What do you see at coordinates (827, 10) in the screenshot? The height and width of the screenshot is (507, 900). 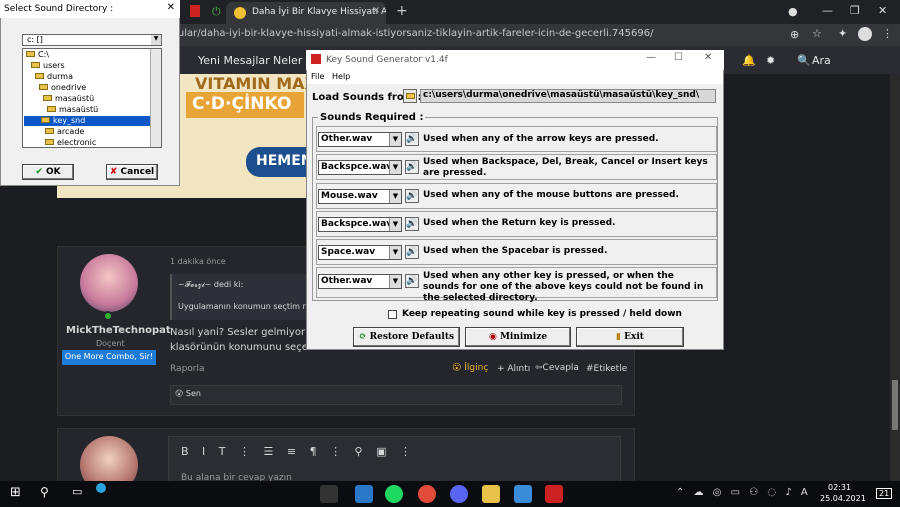 I see `minimize-window-icon: —` at bounding box center [827, 10].